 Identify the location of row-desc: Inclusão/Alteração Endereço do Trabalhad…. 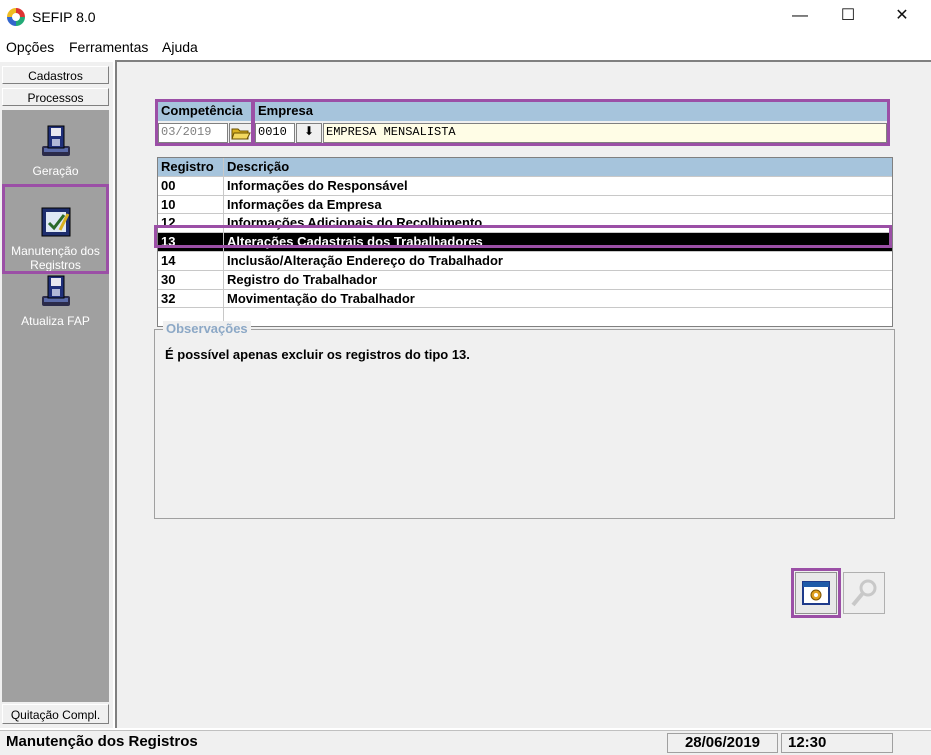
(365, 260).